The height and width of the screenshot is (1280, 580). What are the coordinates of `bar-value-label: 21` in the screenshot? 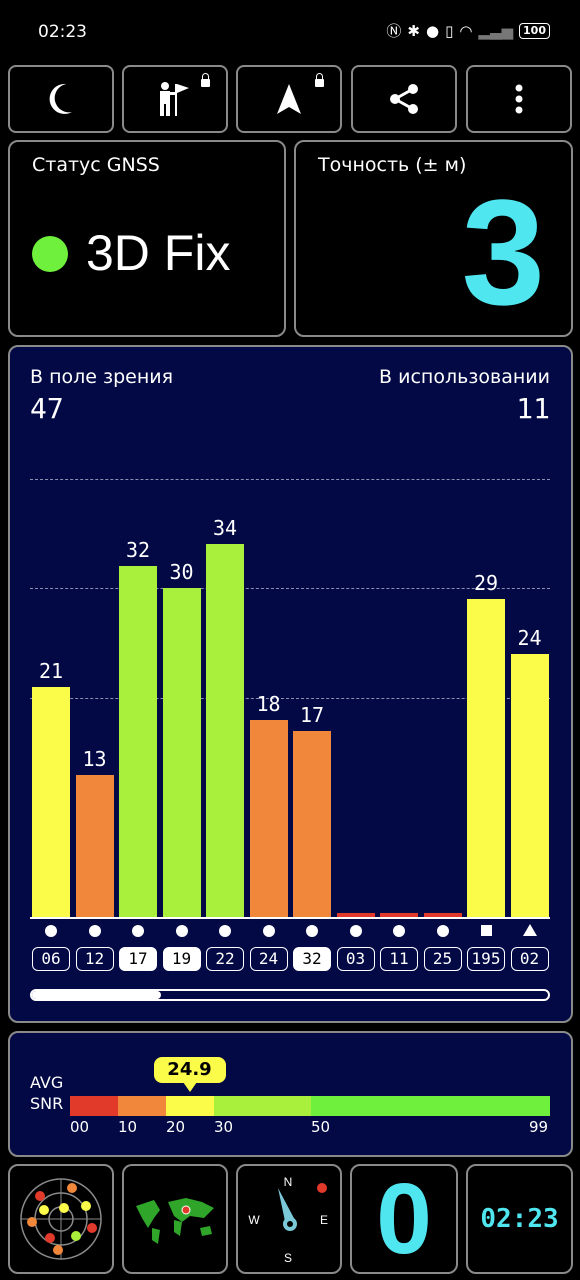 It's located at (51, 670).